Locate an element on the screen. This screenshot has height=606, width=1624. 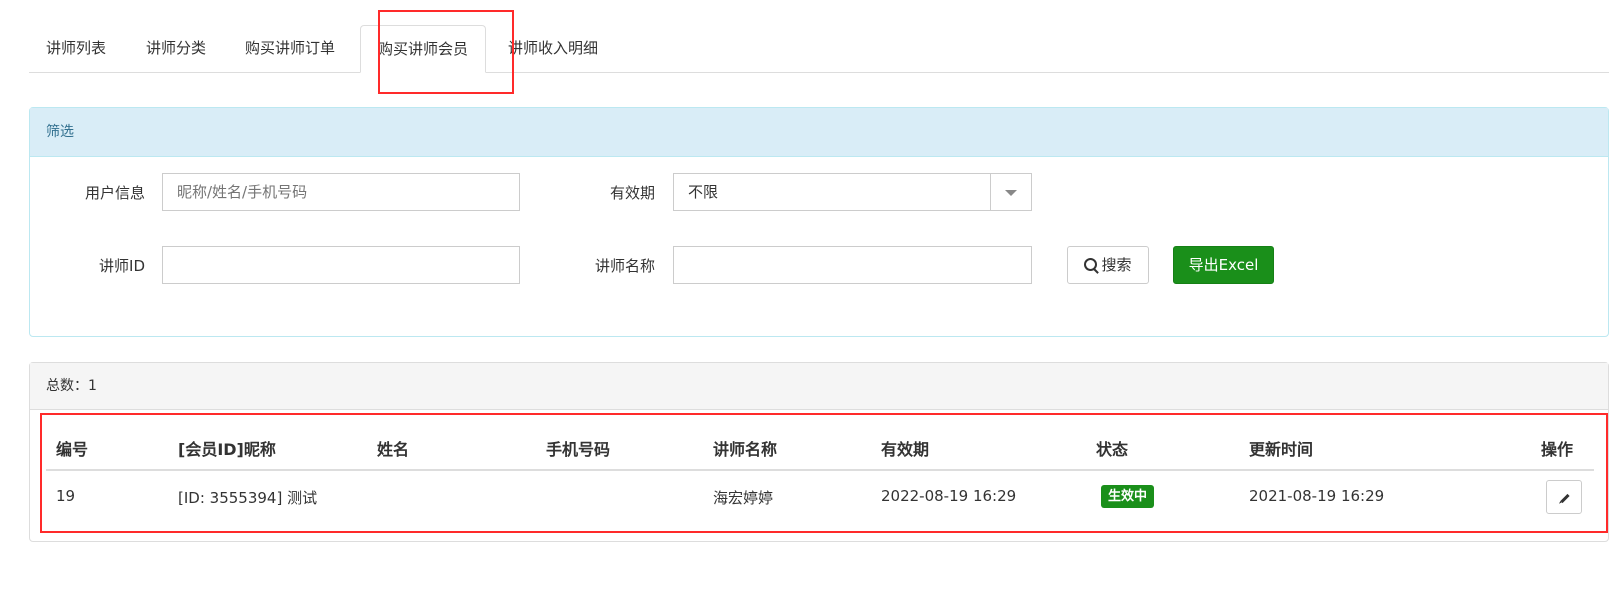
lecturer-name-label: 讲师名称 is located at coordinates (624, 266).